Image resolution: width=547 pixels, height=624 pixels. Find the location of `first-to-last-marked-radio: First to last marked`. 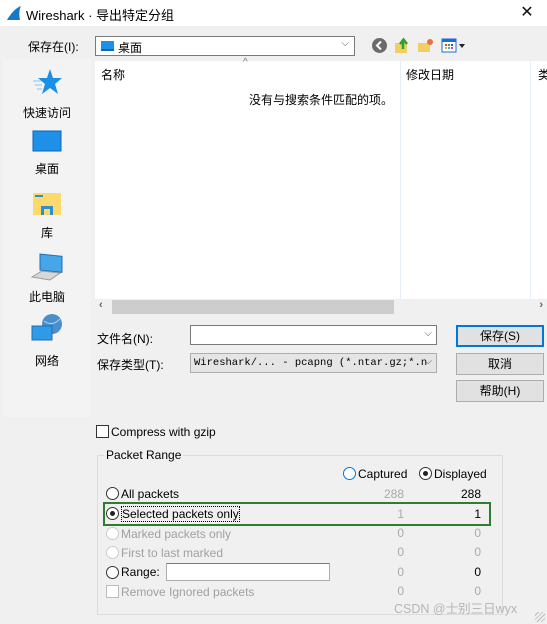

first-to-last-marked-radio: First to last marked is located at coordinates (164, 552).